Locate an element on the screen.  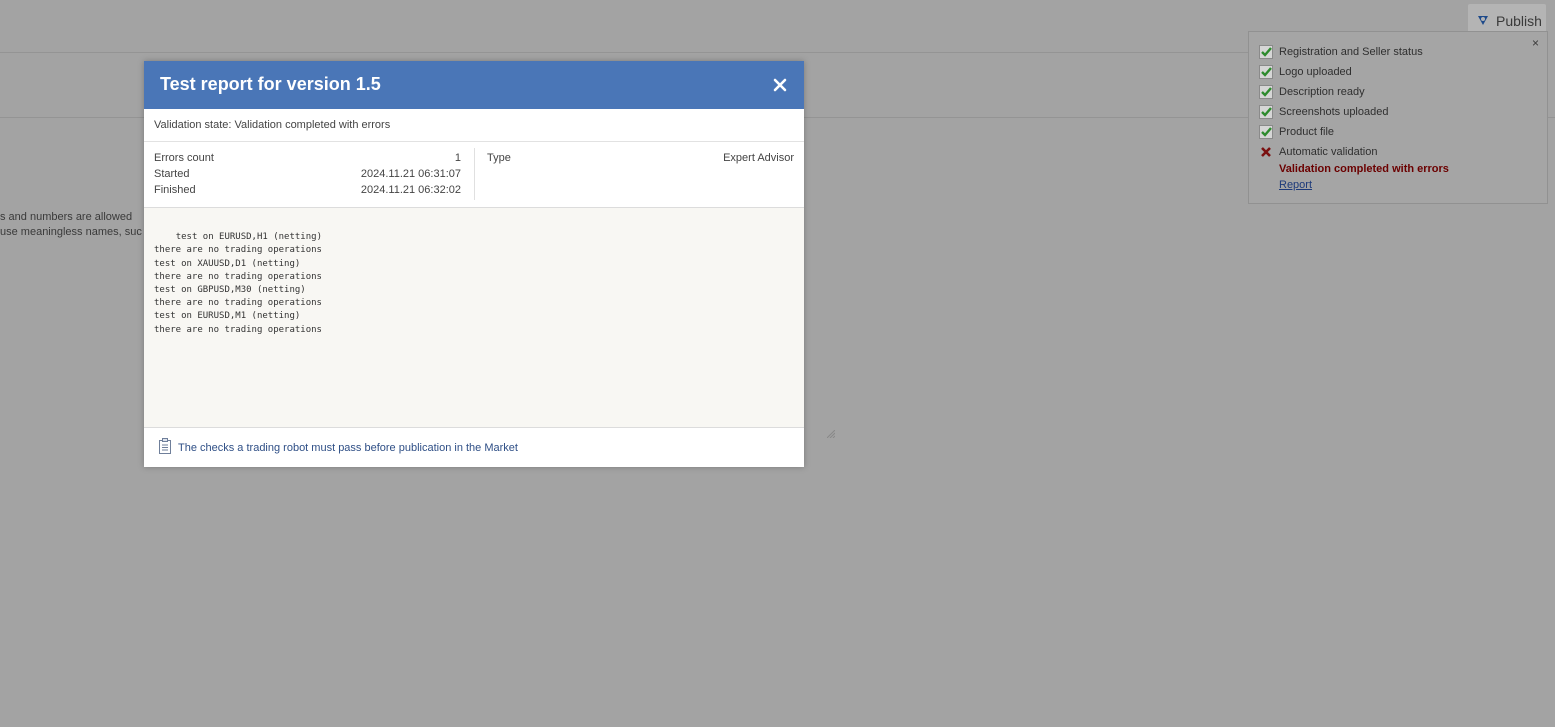
checklist-item-label: Automatic validation is located at coordinates (1328, 152).